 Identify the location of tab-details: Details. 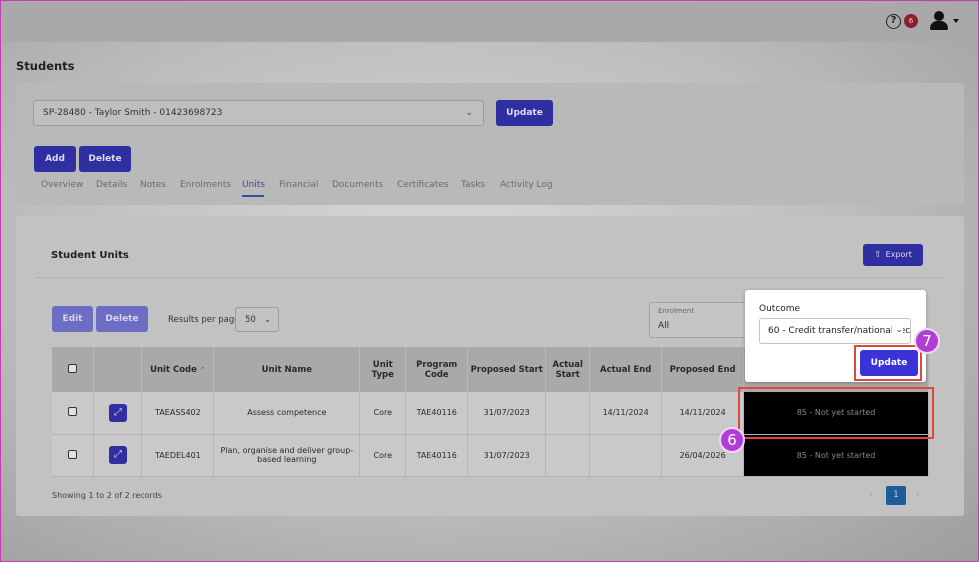
(111, 185).